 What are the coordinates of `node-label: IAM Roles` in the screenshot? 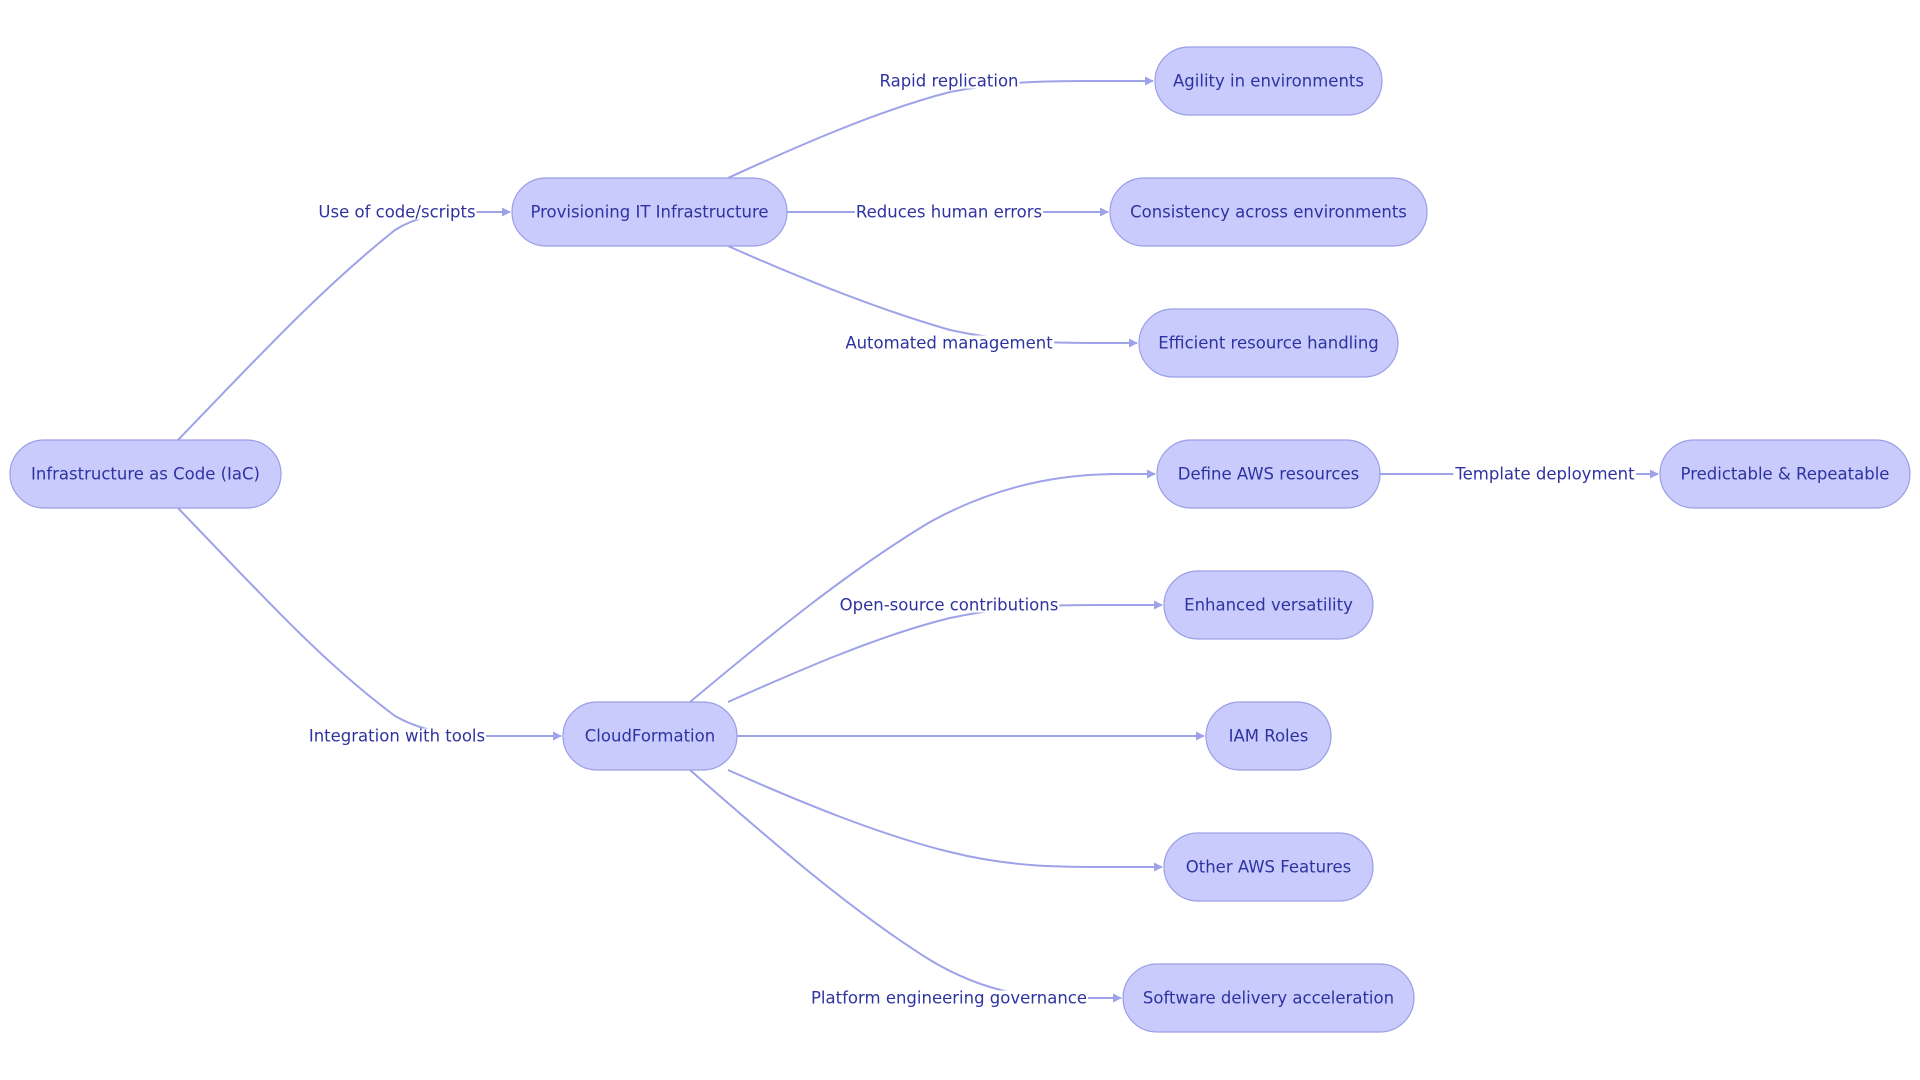 It's located at (1269, 736).